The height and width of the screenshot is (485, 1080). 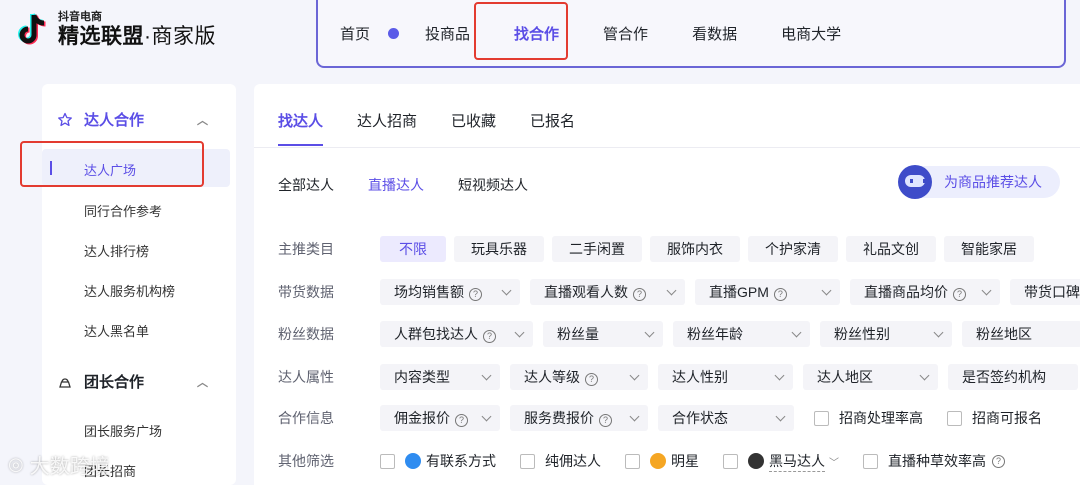 What do you see at coordinates (811, 33) in the screenshot?
I see `nav-ecommerce-university: 电商大学` at bounding box center [811, 33].